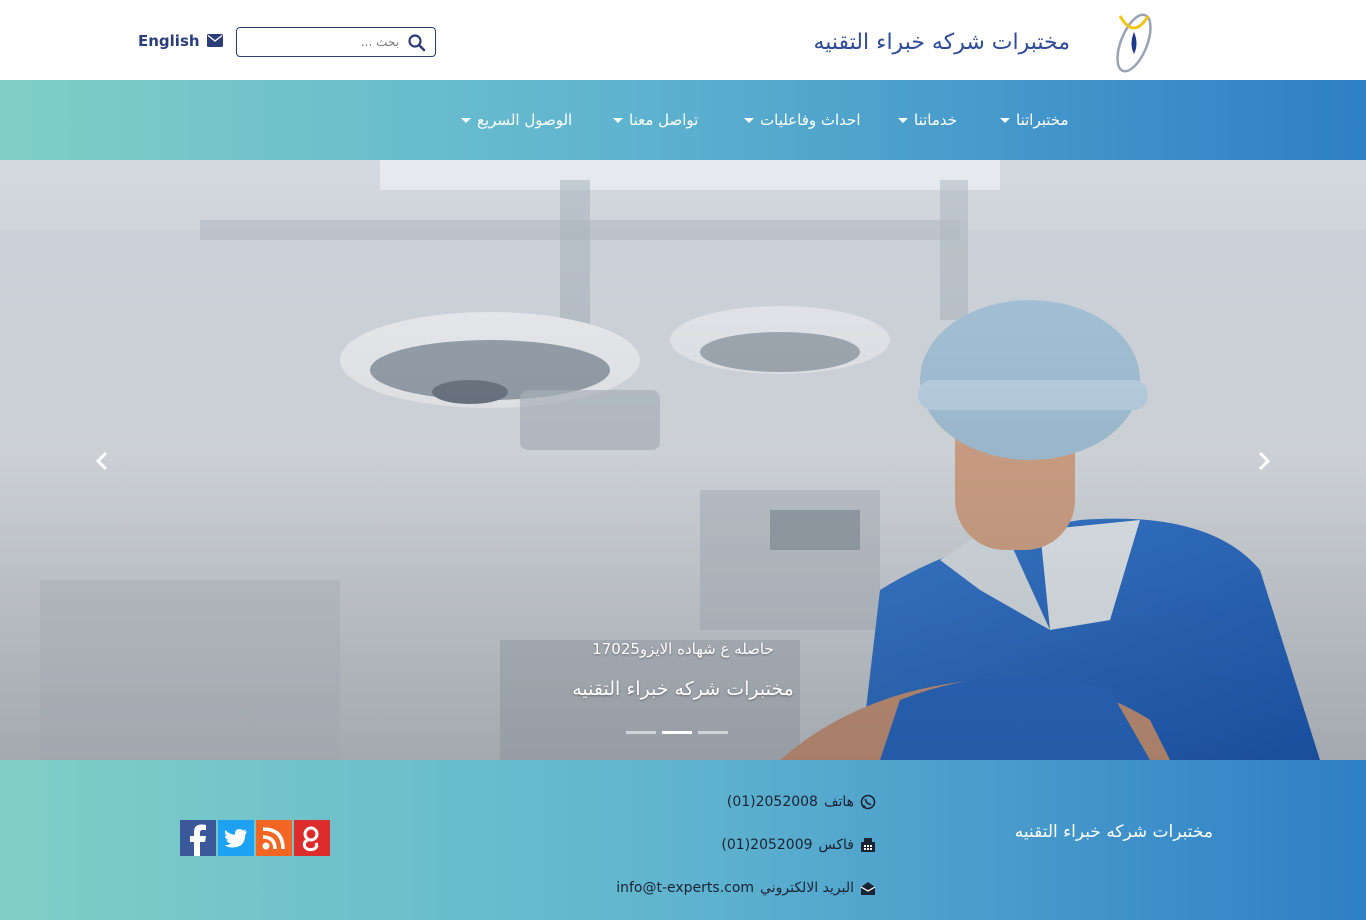 The image size is (1366, 920). I want to click on logo-icon, so click(1134, 43).